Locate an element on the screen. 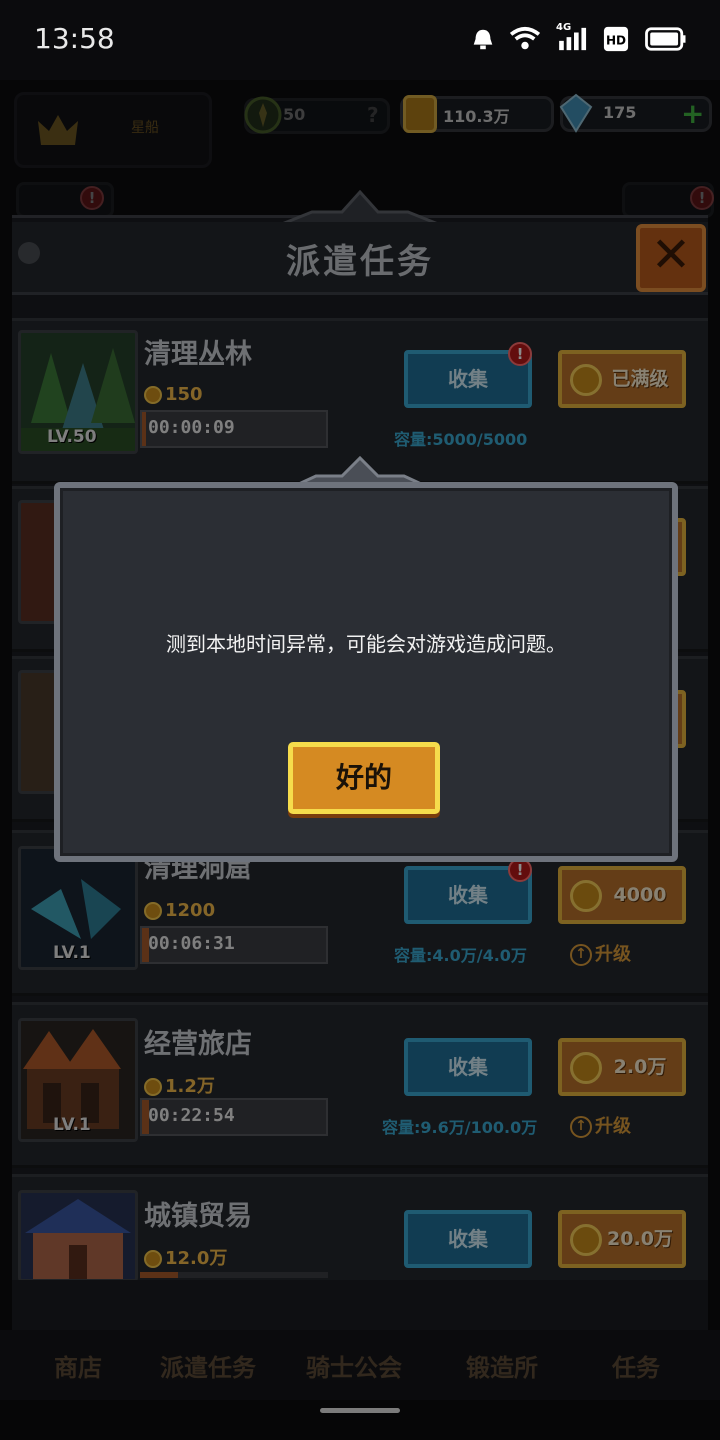 Image resolution: width=720 pixels, height=1440 pixels. ok-button: 好的 is located at coordinates (364, 778).